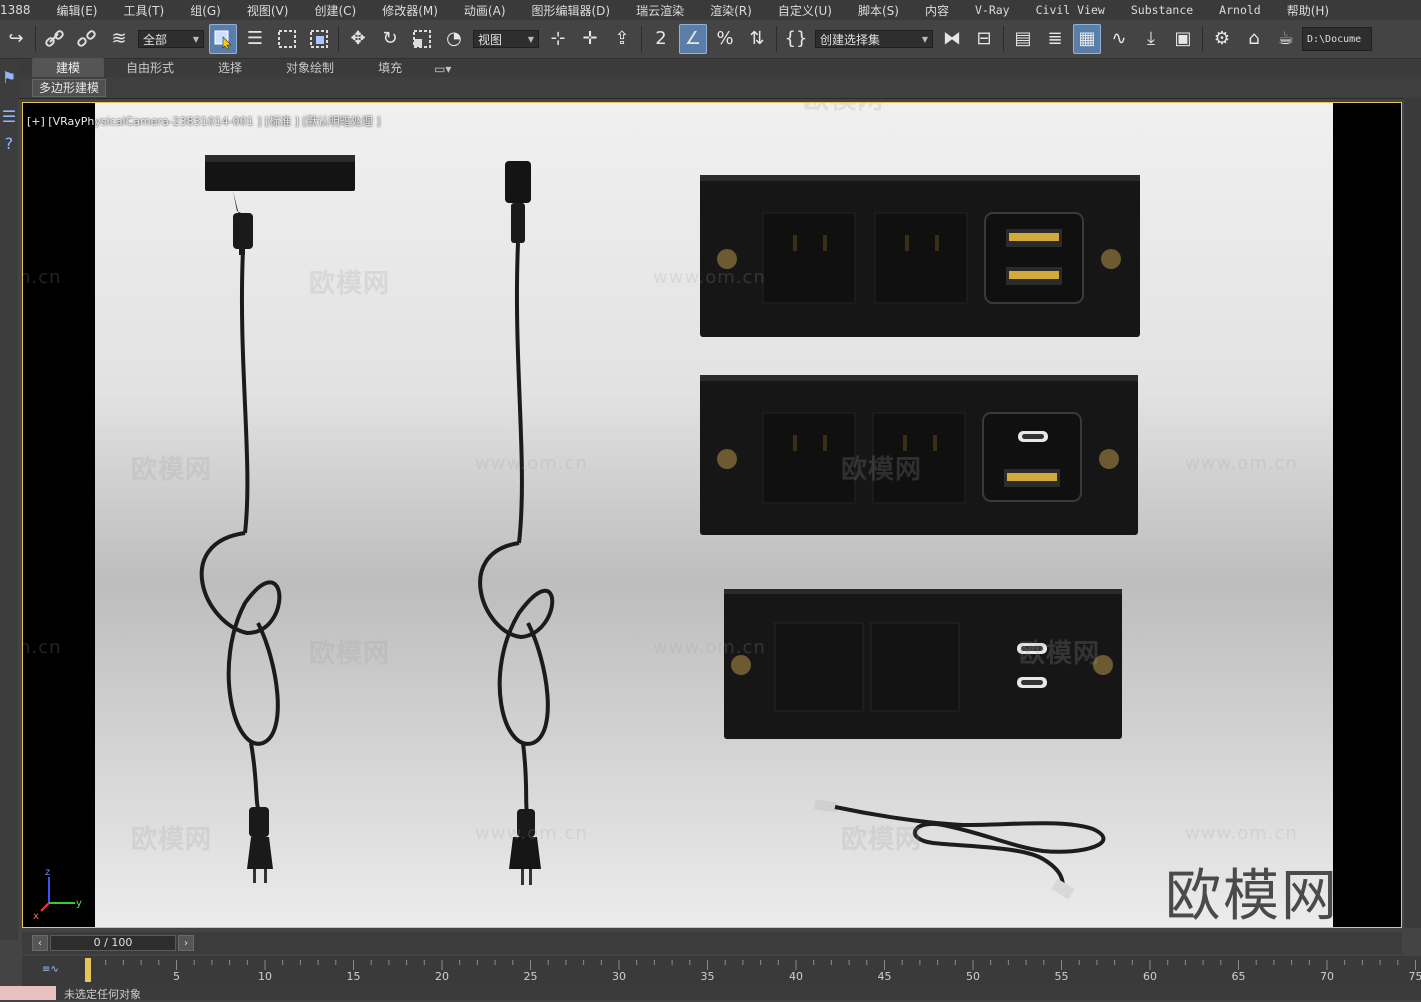 This screenshot has width=1421, height=1002. Describe the element at coordinates (877, 10) in the screenshot. I see `menu-scripting: 脚本(S)` at that location.